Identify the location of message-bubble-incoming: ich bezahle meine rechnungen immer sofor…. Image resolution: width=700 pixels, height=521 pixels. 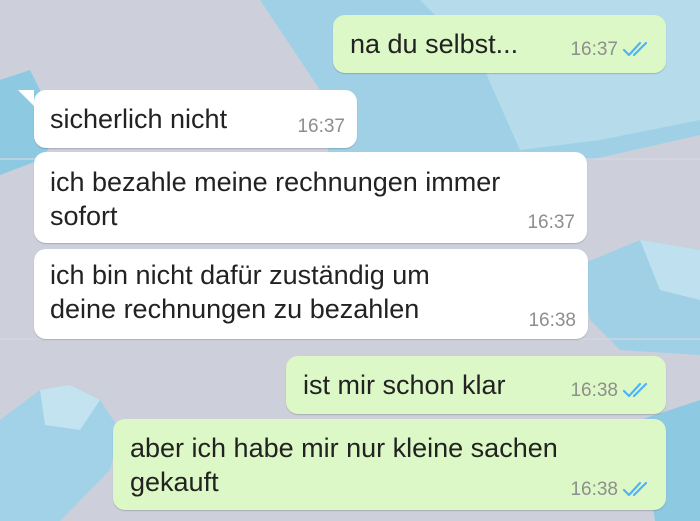
(310, 197).